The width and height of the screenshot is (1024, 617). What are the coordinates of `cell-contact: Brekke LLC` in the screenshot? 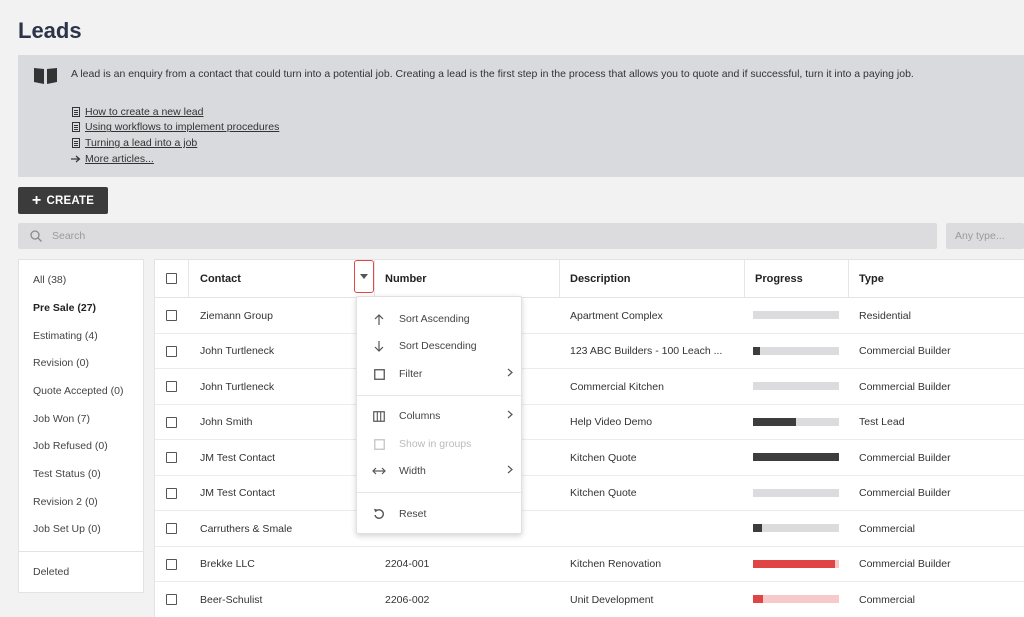 It's located at (227, 564).